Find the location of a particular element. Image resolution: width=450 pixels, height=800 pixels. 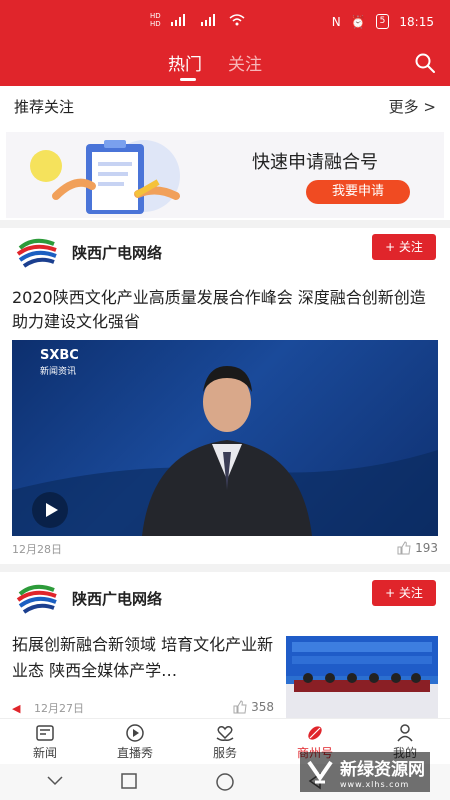

watermark-overlay: 新绿资源网 www.xlhs.com is located at coordinates (365, 772).